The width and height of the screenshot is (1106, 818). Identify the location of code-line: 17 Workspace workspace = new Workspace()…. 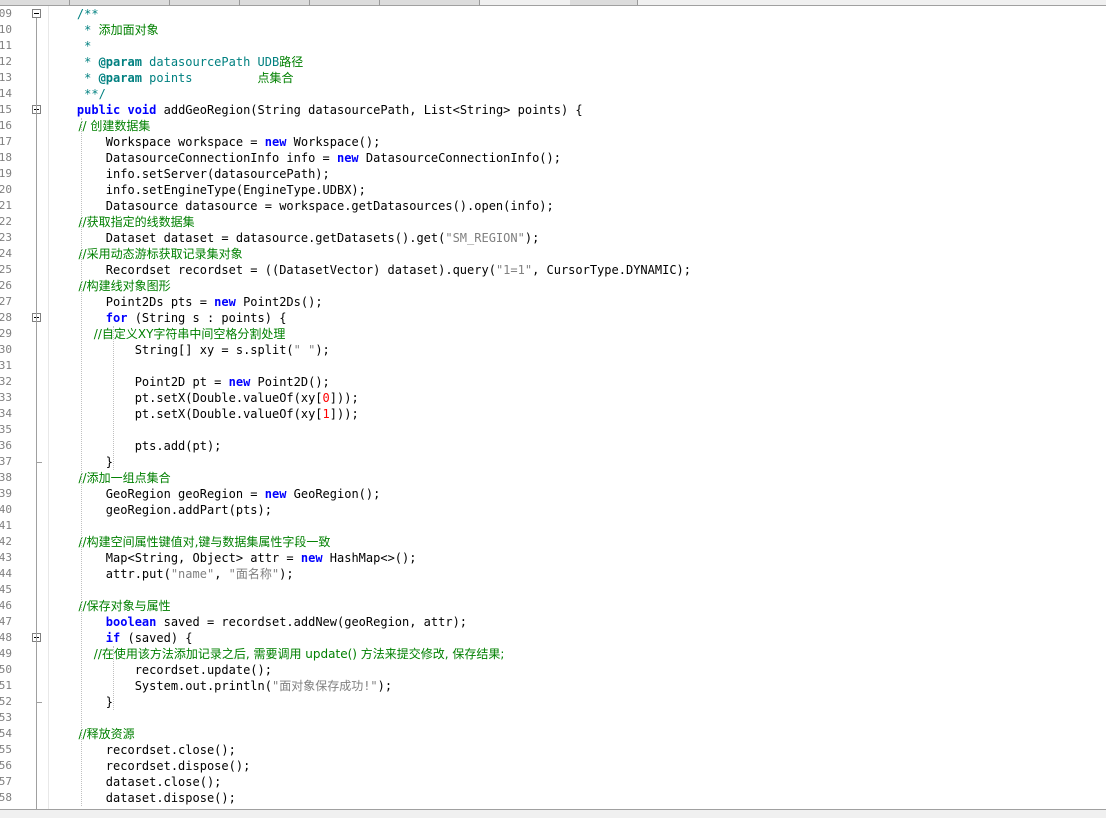
(553, 142).